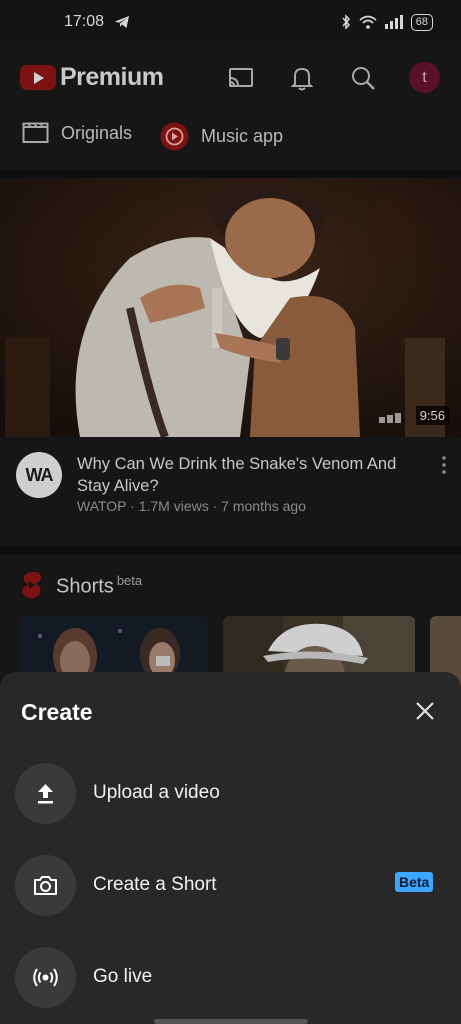 The height and width of the screenshot is (1024, 461). Describe the element at coordinates (57, 712) in the screenshot. I see `sheet-title: Create` at that location.